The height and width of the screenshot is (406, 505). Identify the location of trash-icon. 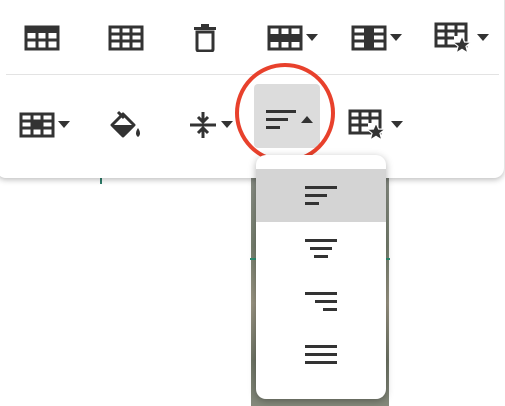
(205, 38).